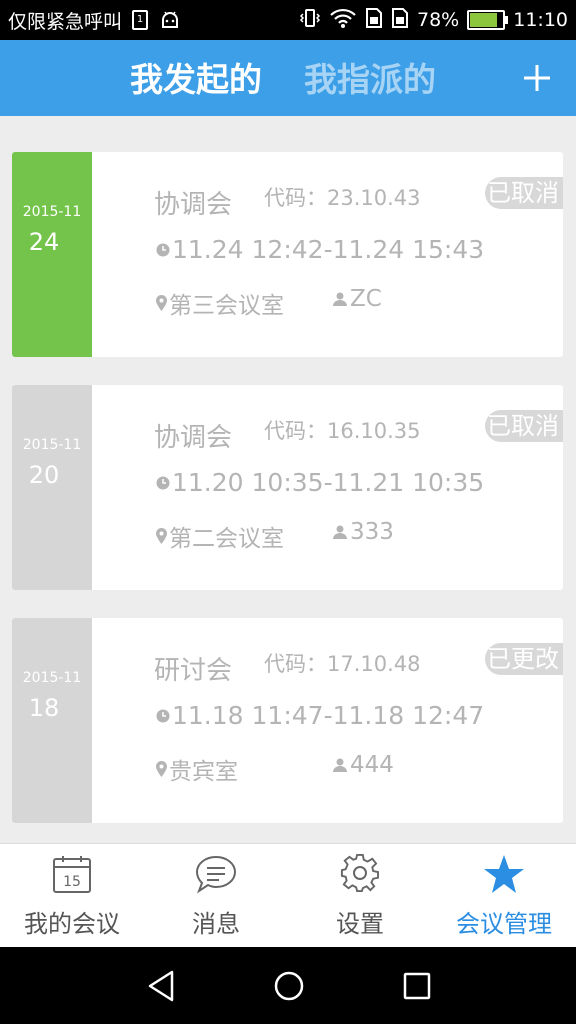 The image size is (576, 1024). What do you see at coordinates (504, 876) in the screenshot?
I see `star-icon` at bounding box center [504, 876].